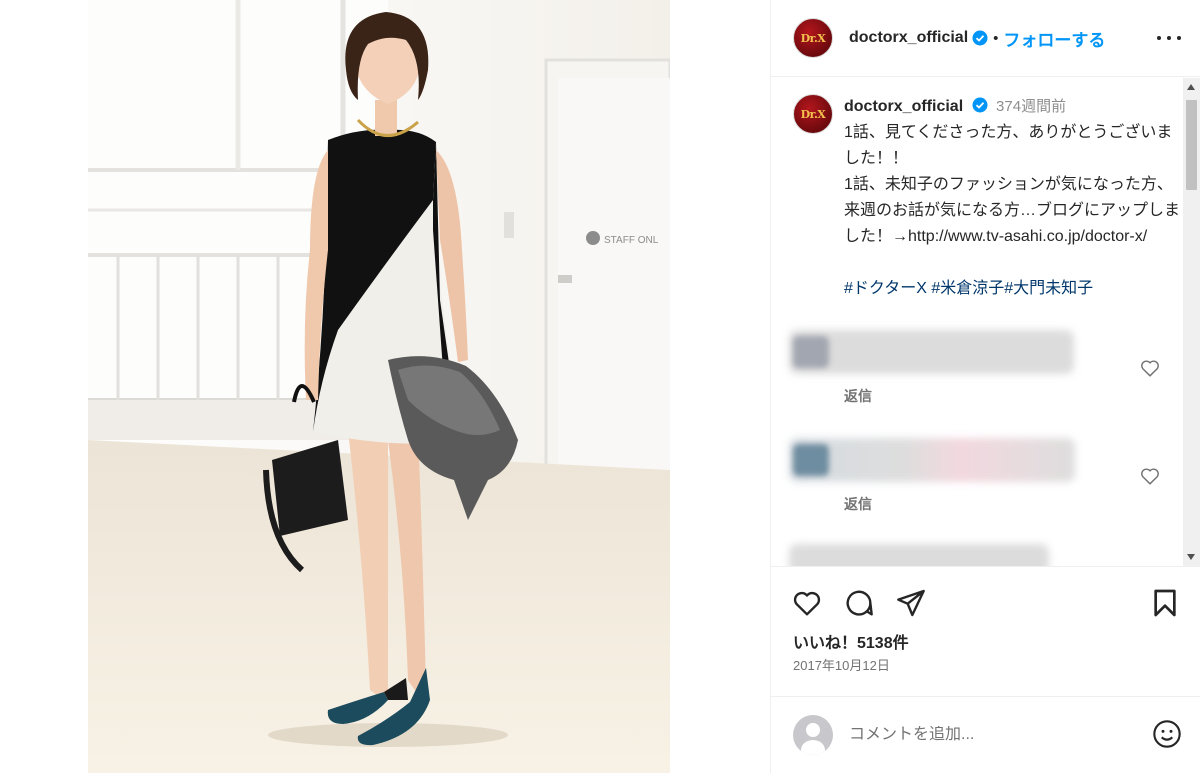 This screenshot has width=1200, height=773. Describe the element at coordinates (813, 38) in the screenshot. I see `account-avatar: Dr.X` at that location.